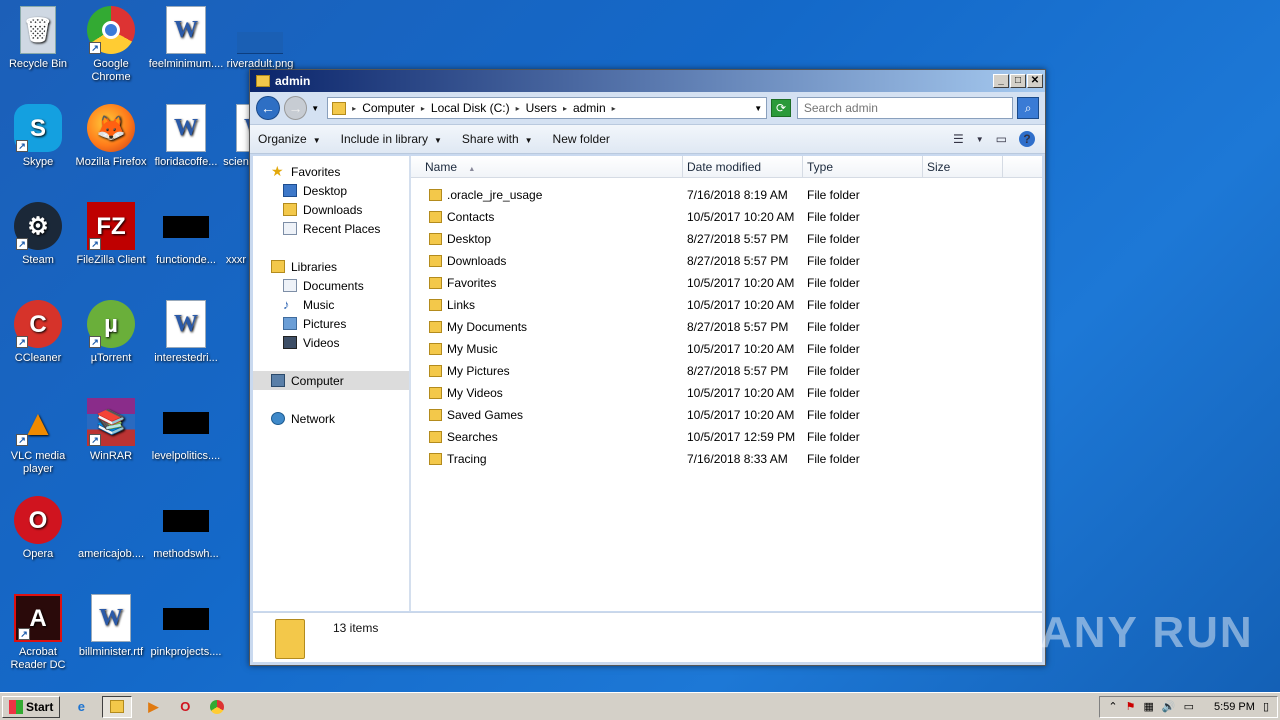  Describe the element at coordinates (38, 332) in the screenshot. I see `desktop-icon-ccleaner: C ↗ CCleaner` at that location.